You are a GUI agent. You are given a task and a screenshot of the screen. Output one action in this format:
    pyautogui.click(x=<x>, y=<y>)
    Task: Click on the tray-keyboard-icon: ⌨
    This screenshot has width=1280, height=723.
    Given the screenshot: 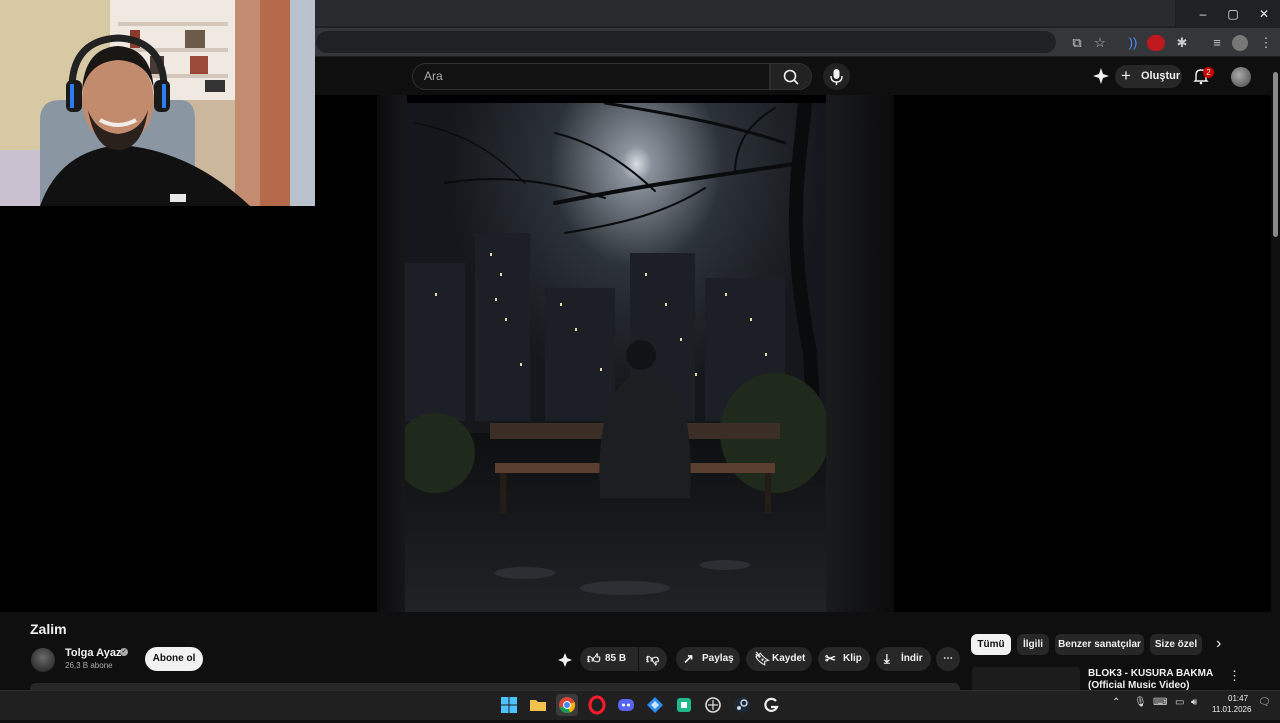 What is the action you would take?
    pyautogui.click(x=1160, y=702)
    